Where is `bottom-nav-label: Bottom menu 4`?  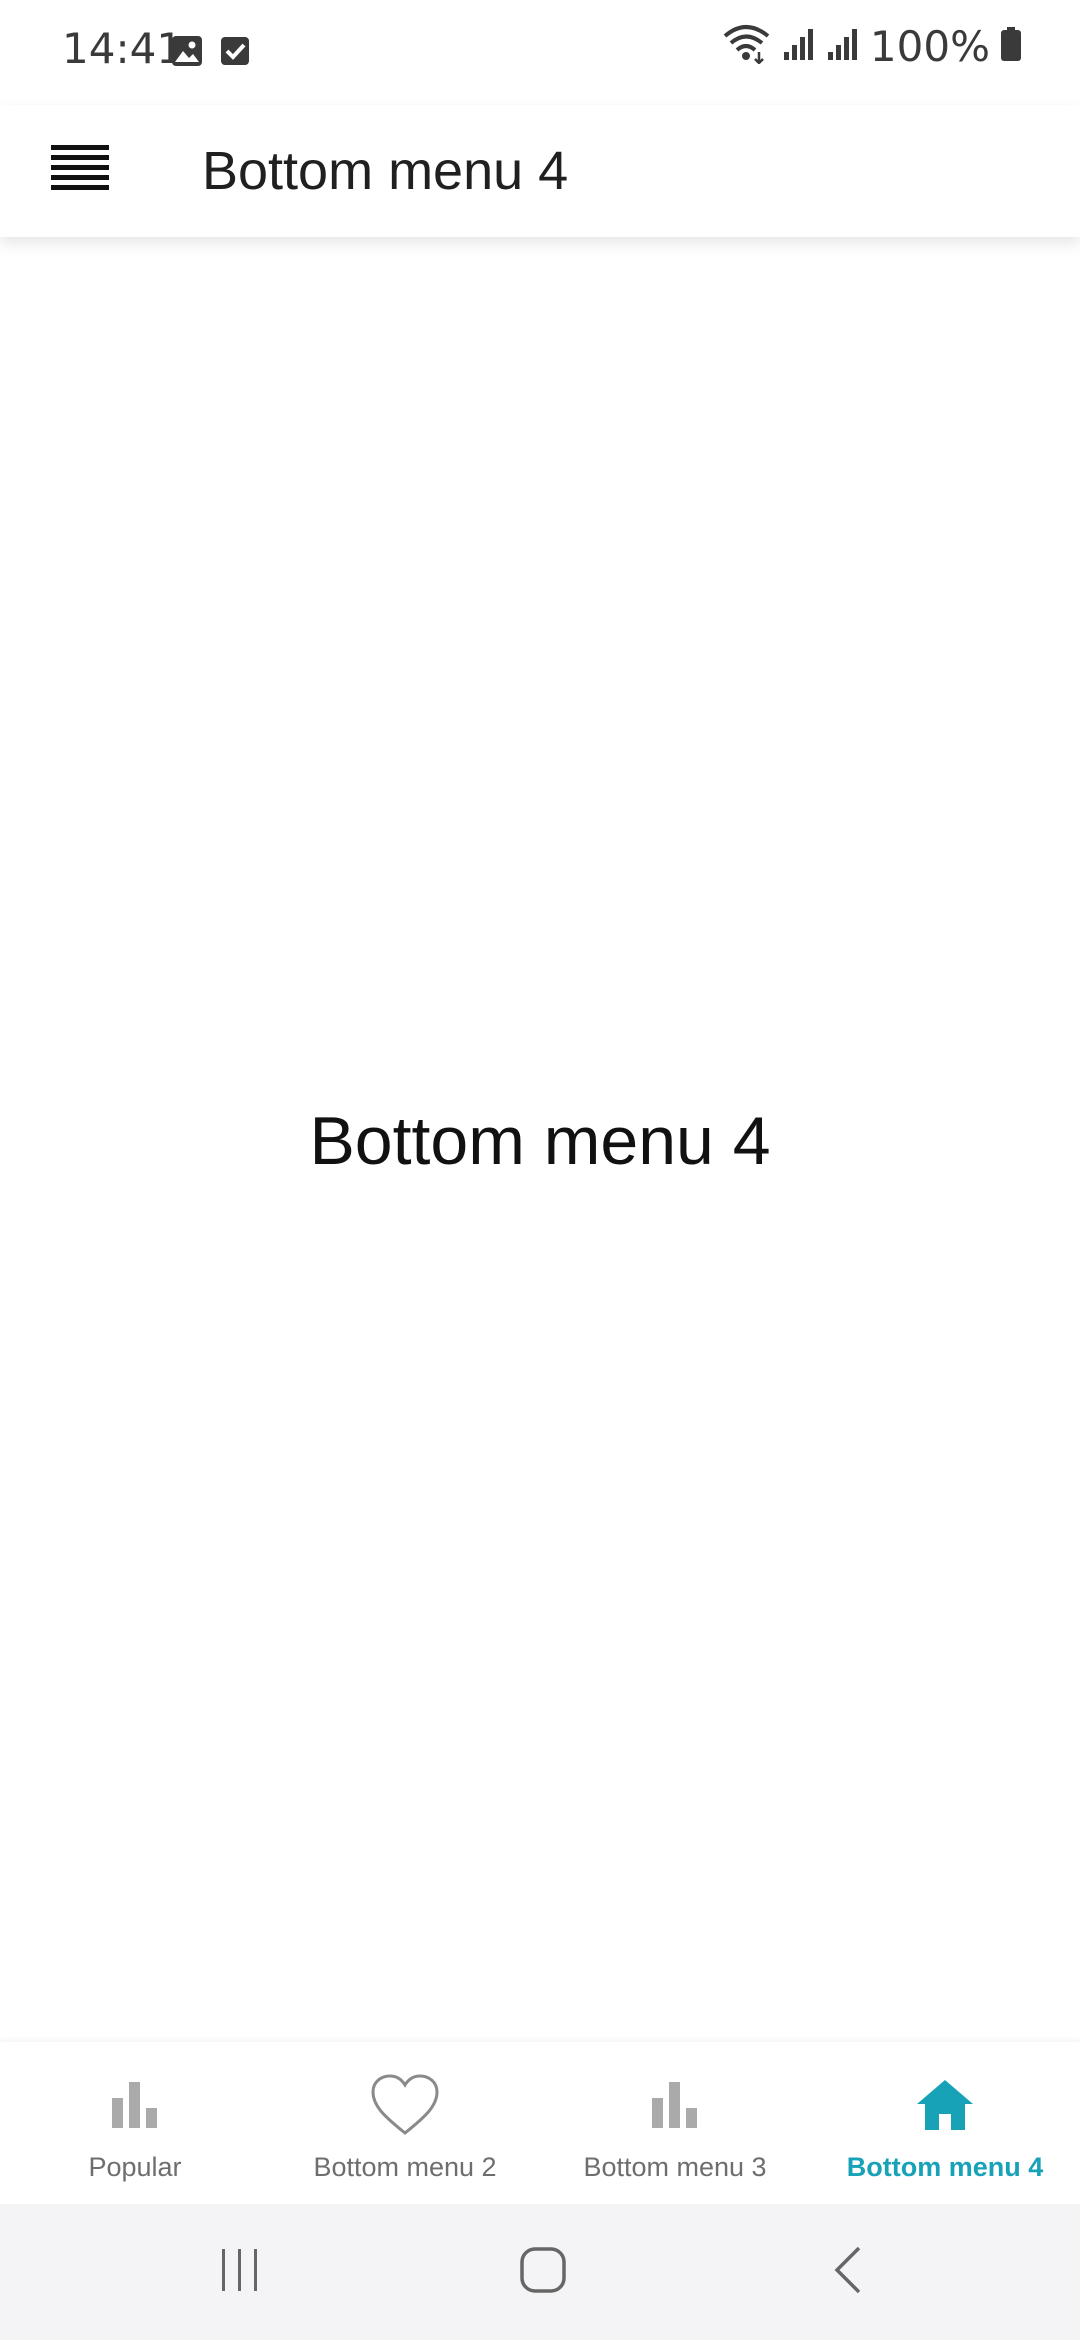
bottom-nav-label: Bottom menu 4 is located at coordinates (945, 2167).